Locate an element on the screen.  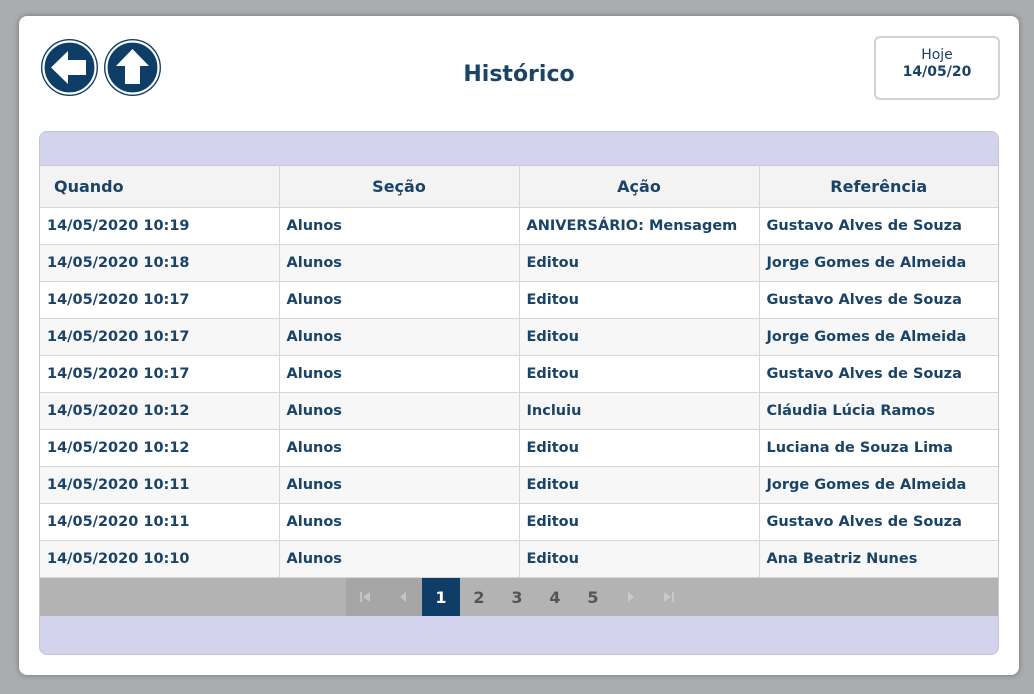
today-label: Hoje is located at coordinates (937, 55).